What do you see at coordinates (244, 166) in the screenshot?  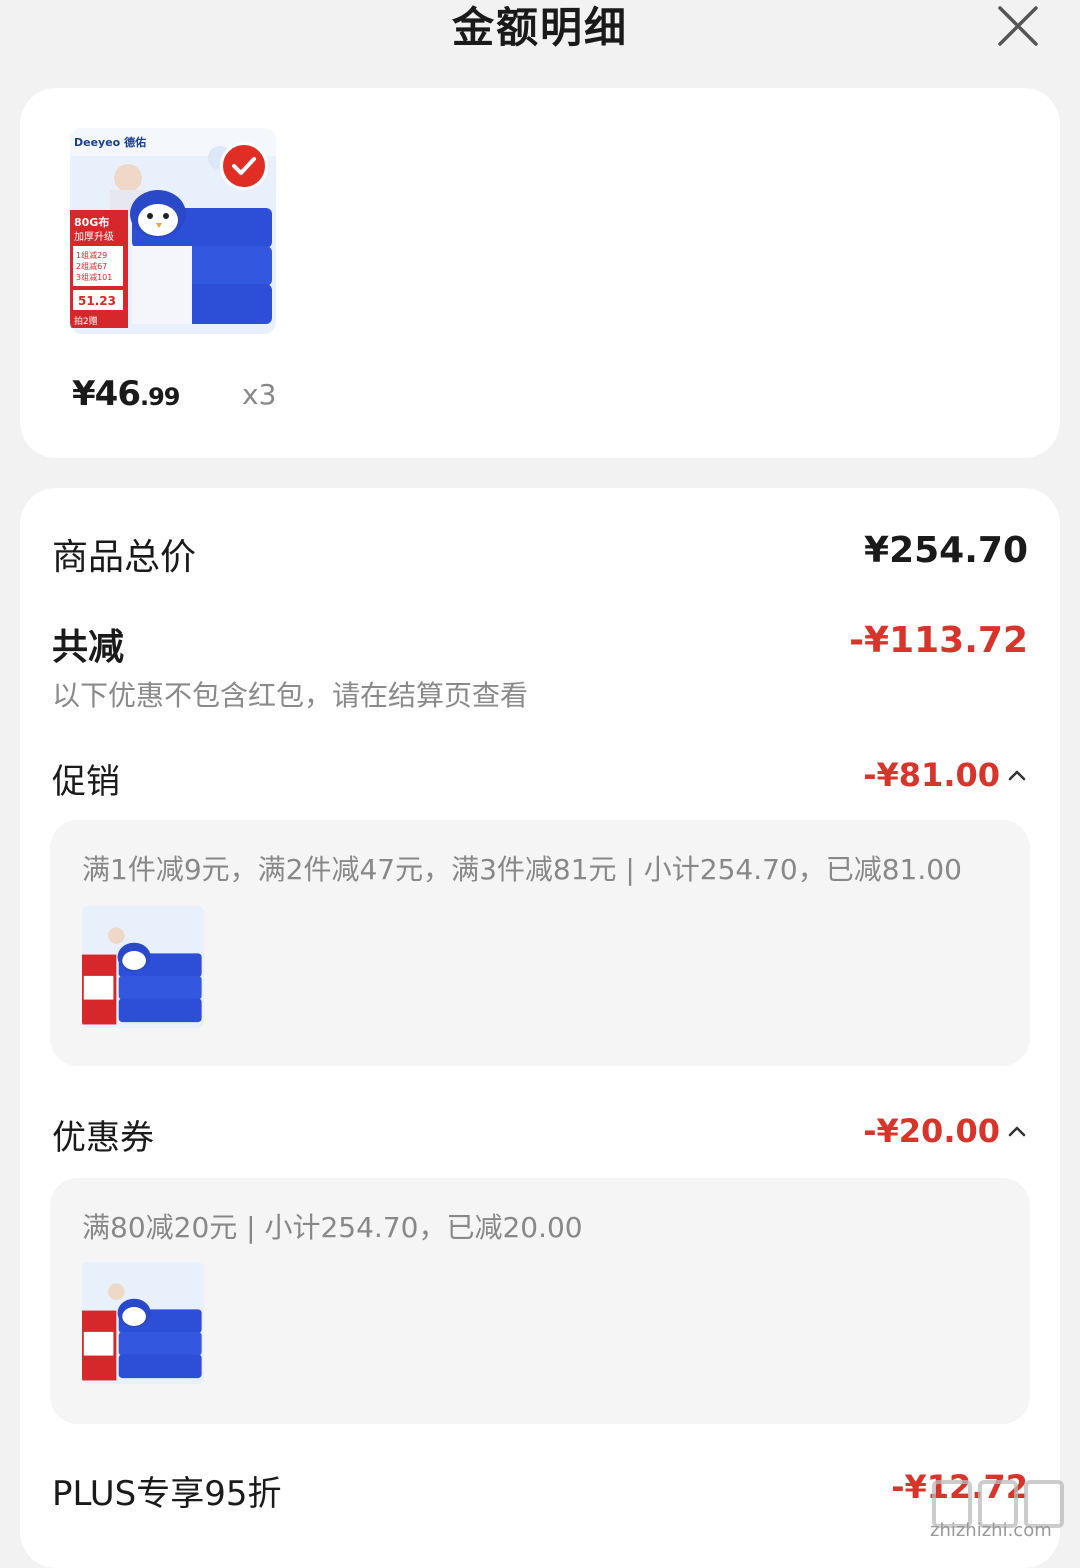 I see `selected-check-icon` at bounding box center [244, 166].